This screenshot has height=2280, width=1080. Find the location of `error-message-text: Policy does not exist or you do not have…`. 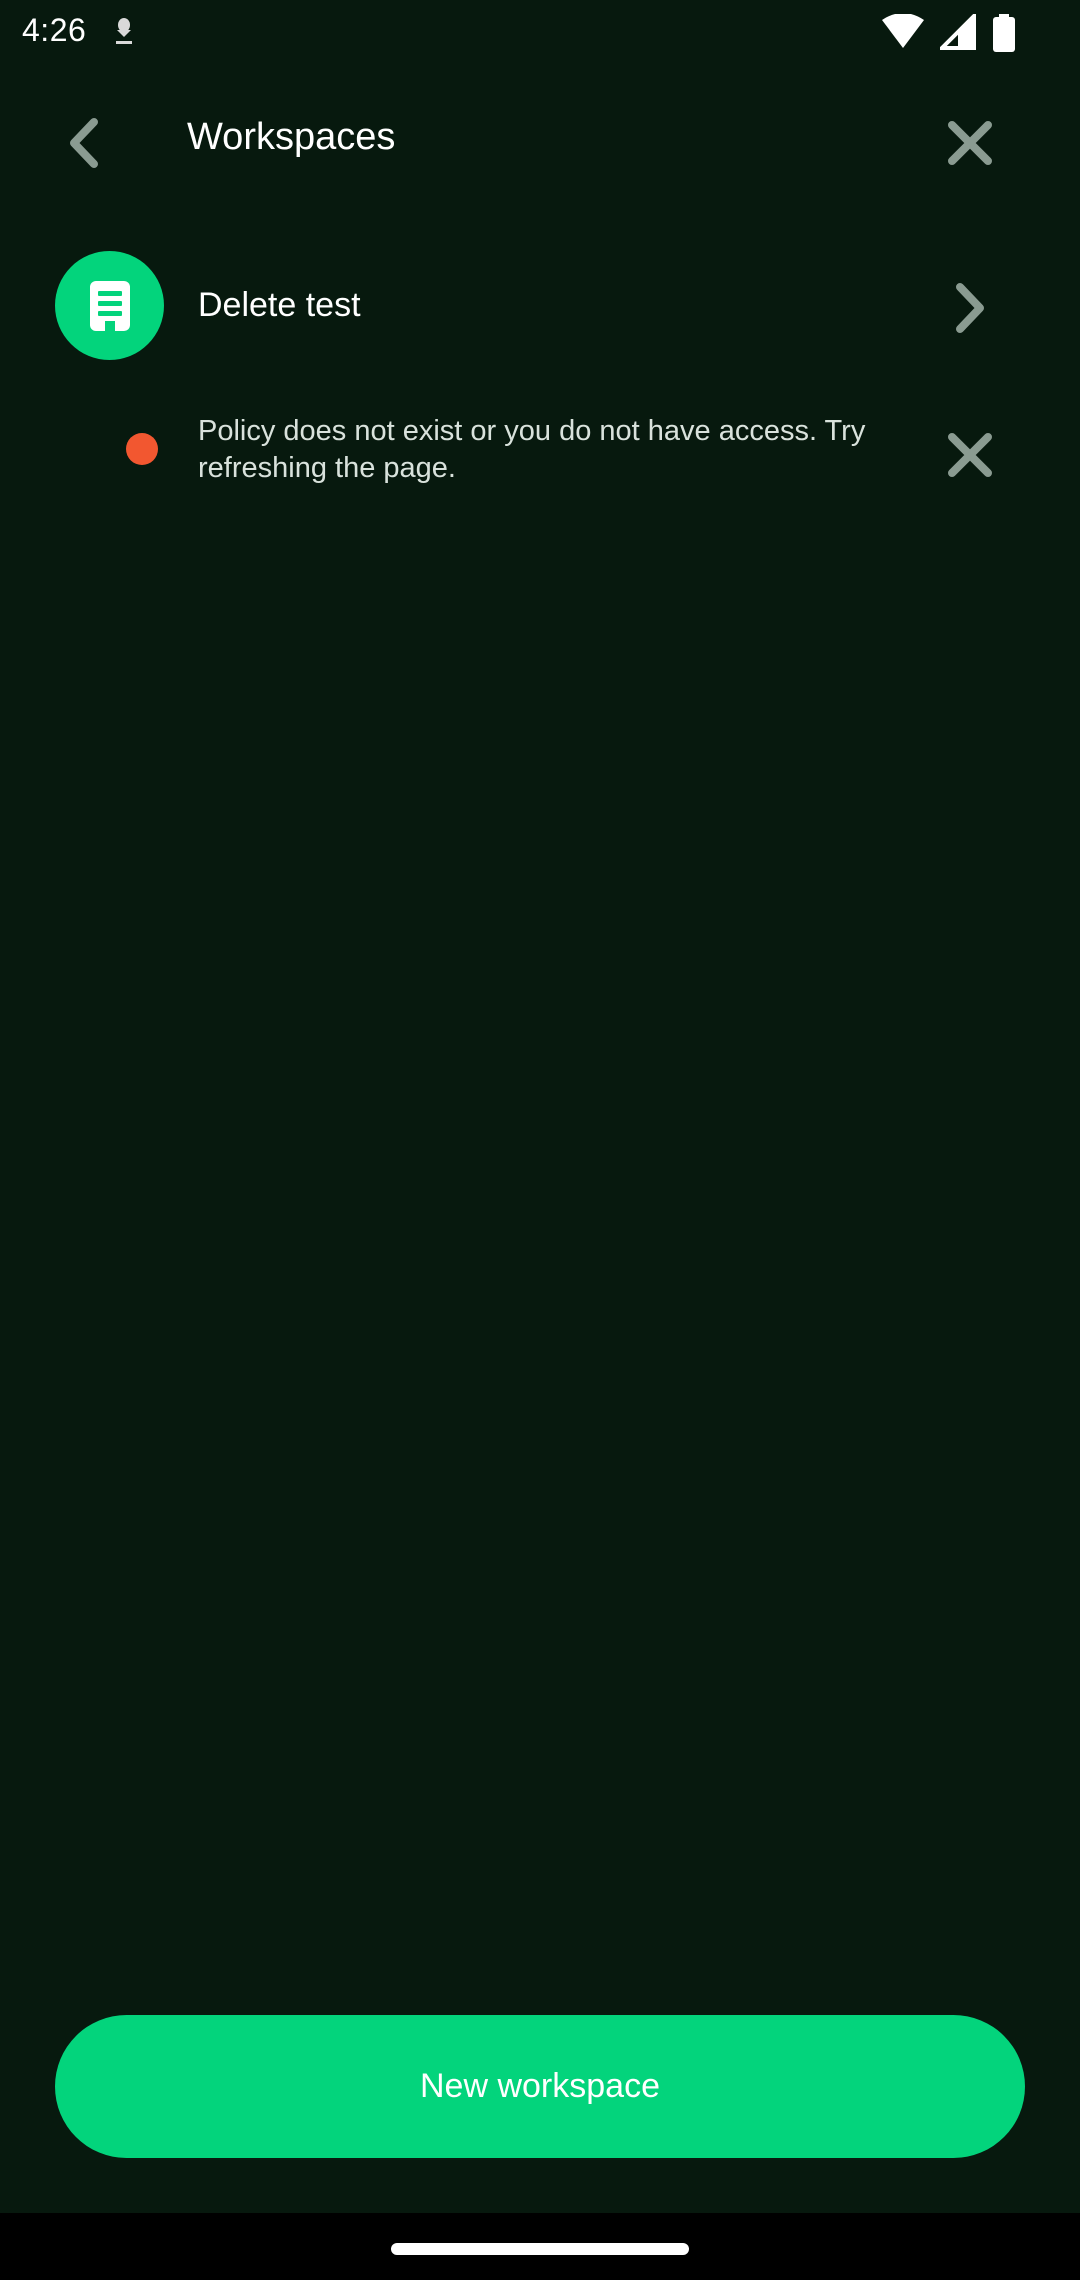

error-message-text: Policy does not exist or you do not have… is located at coordinates (532, 449).